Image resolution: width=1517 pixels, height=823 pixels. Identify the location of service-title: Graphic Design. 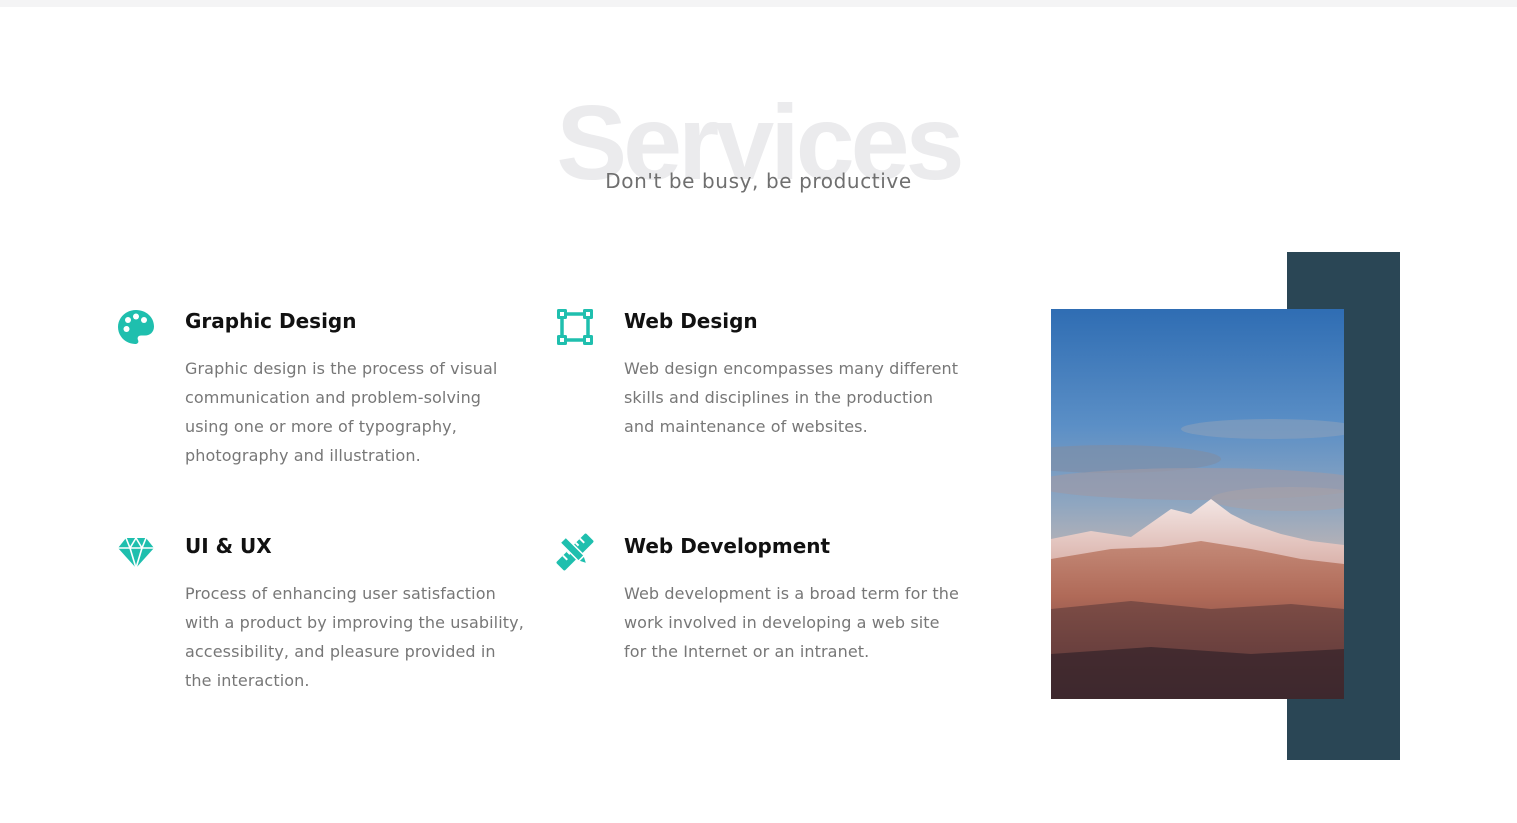
(271, 321).